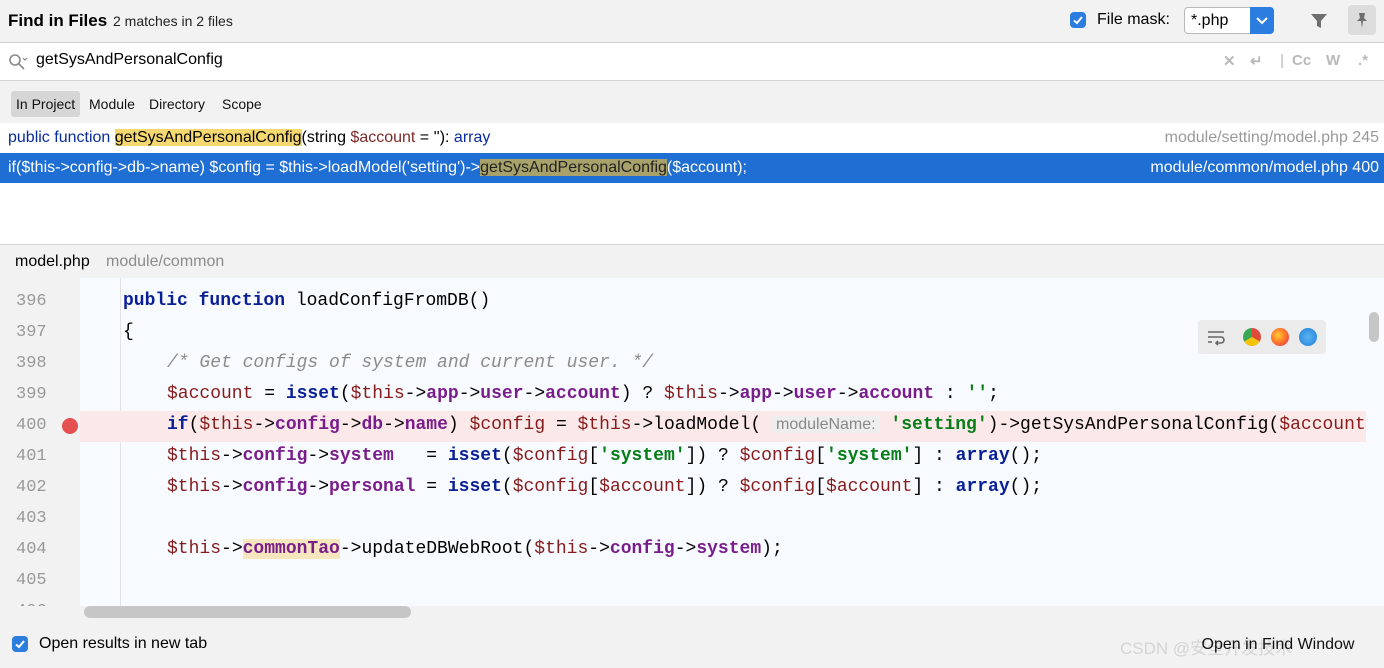 The width and height of the screenshot is (1384, 668). I want to click on line-number: 398, so click(31, 363).